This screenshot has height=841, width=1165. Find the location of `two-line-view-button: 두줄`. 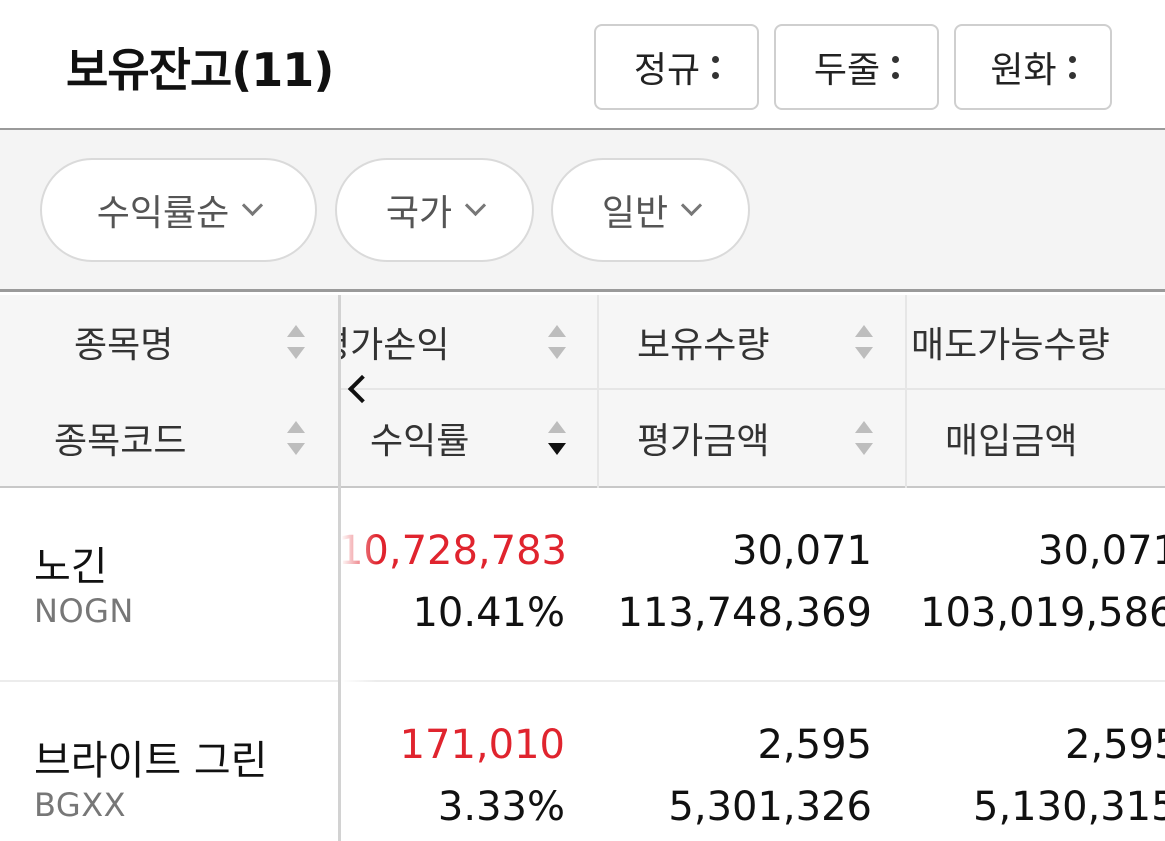

two-line-view-button: 두줄 is located at coordinates (856, 67).